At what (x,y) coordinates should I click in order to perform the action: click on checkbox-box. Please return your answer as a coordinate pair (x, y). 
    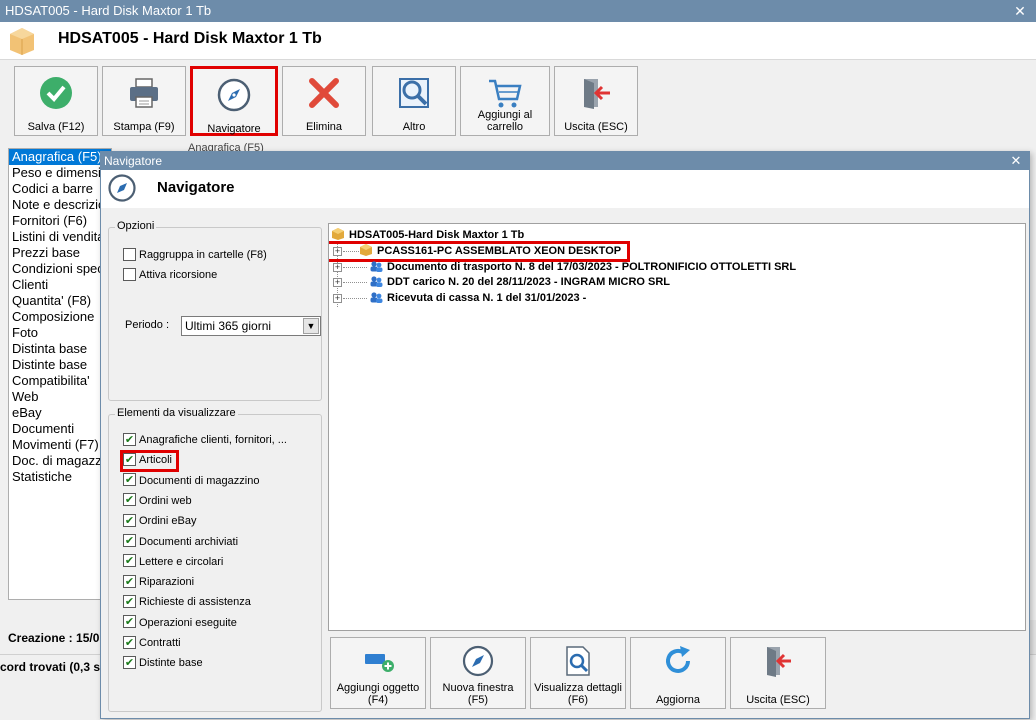
    Looking at the image, I should click on (129, 274).